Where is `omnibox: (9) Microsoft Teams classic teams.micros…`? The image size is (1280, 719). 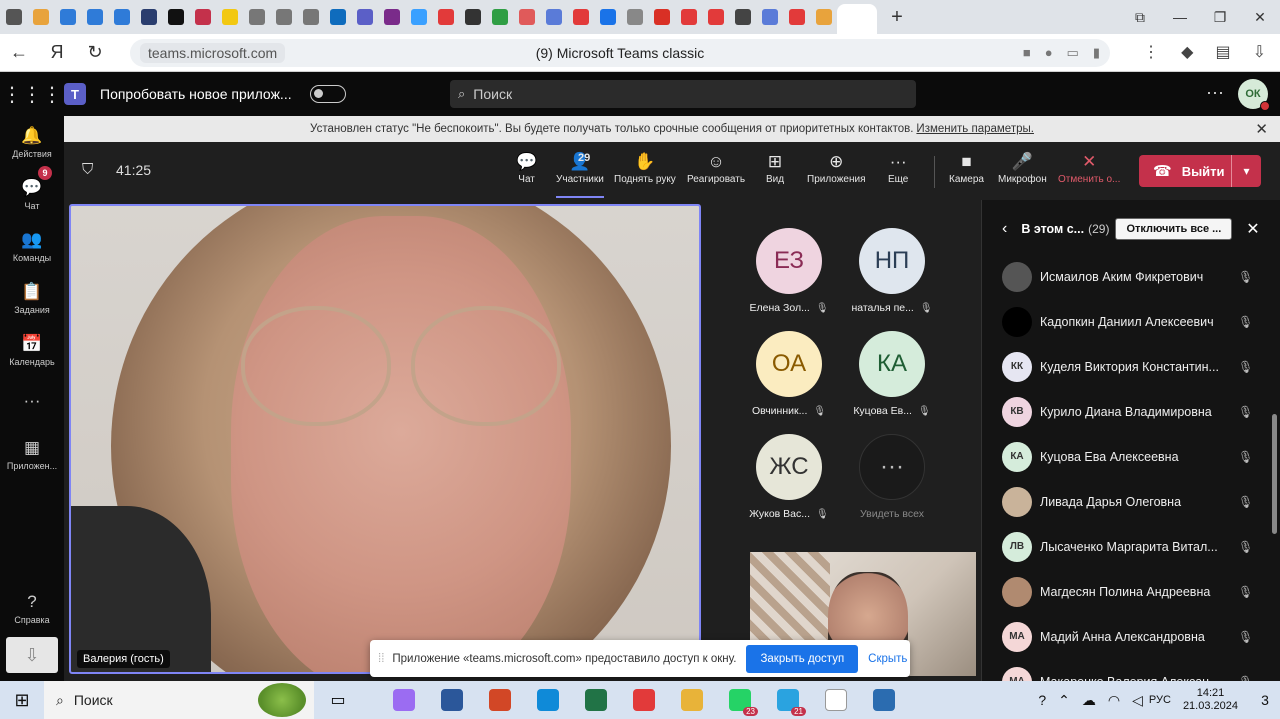
omnibox: (9) Microsoft Teams classic teams.micros… is located at coordinates (620, 53).